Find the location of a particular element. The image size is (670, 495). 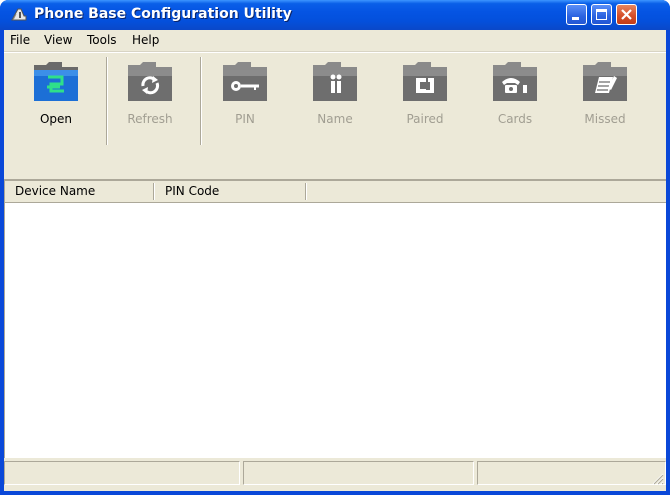

resize-grip-icon is located at coordinates (657, 478).